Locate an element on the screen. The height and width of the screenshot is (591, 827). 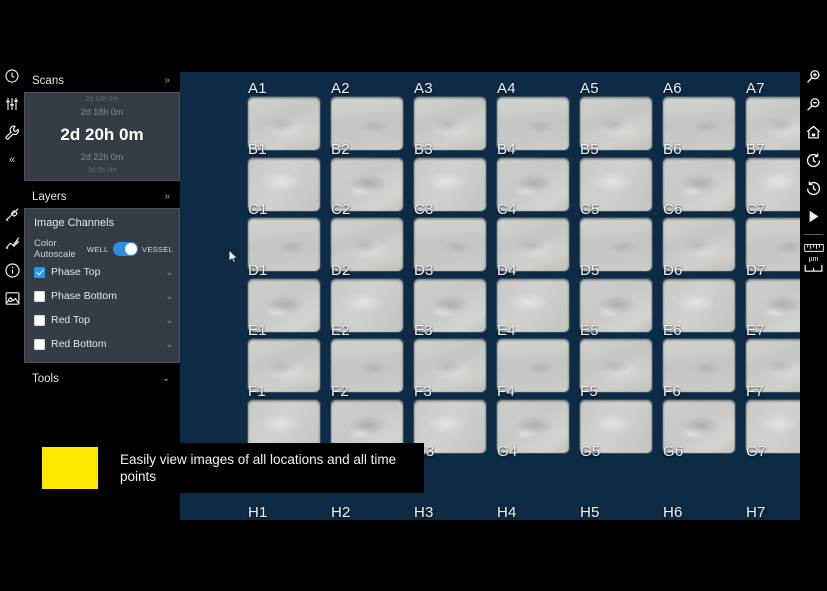
layers-panel-header: Layers » is located at coordinates (102, 197).